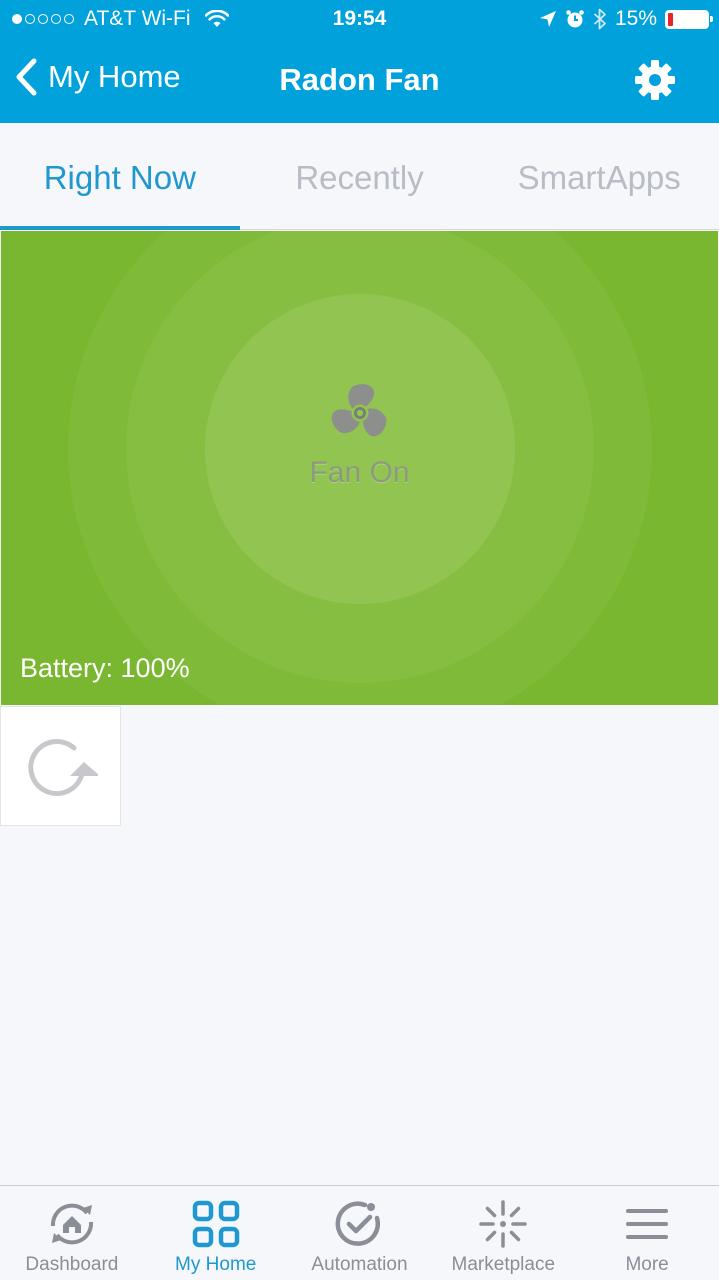 This screenshot has width=719, height=1280. What do you see at coordinates (647, 1224) in the screenshot?
I see `more-menu-icon` at bounding box center [647, 1224].